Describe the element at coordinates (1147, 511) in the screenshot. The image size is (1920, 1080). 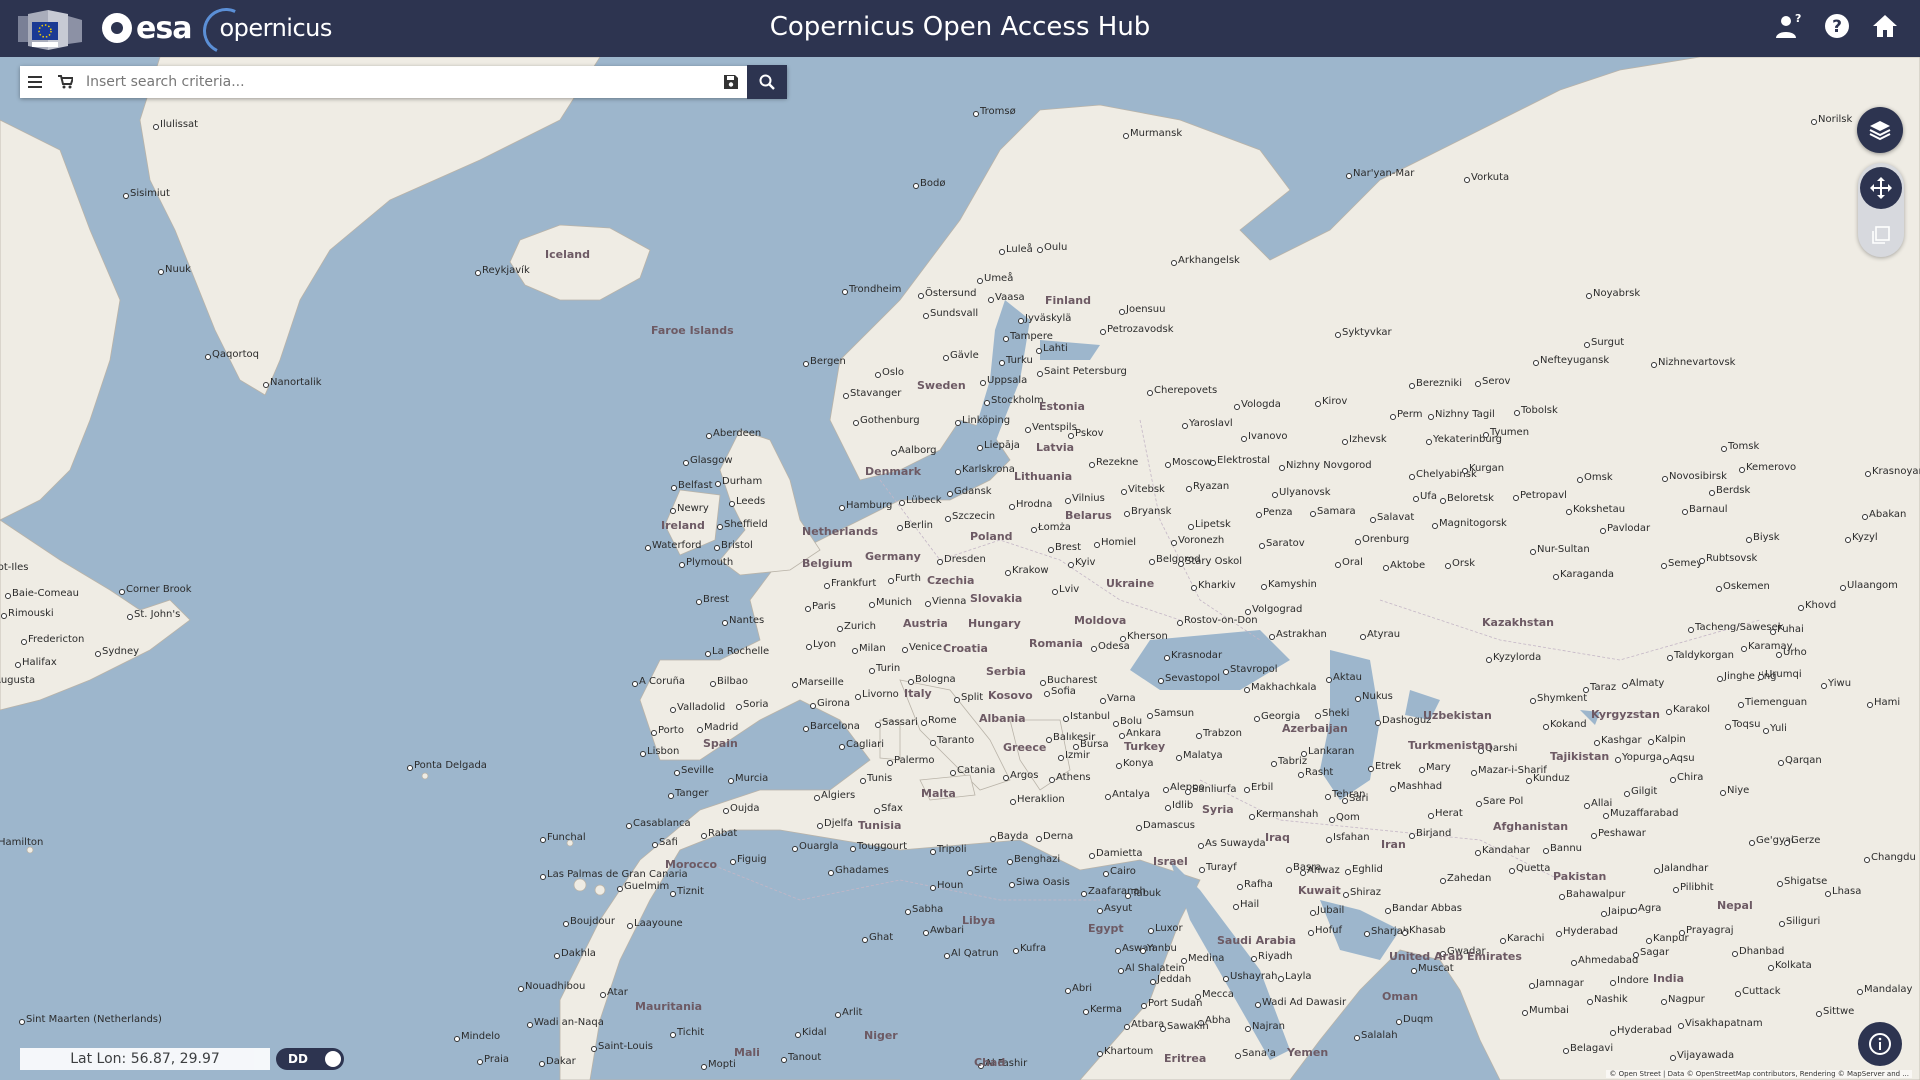
I see `place-label: Bryansk` at that location.